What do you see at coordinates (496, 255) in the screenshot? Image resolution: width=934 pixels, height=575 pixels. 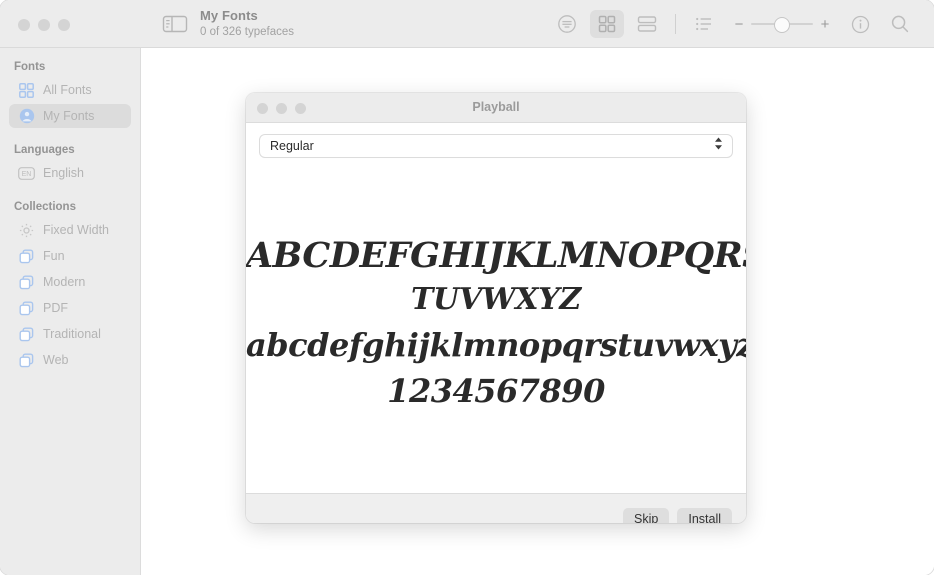 I see `specimen-uppercase-line-1: ABCDEFGHIJKLMNOPQRS` at bounding box center [496, 255].